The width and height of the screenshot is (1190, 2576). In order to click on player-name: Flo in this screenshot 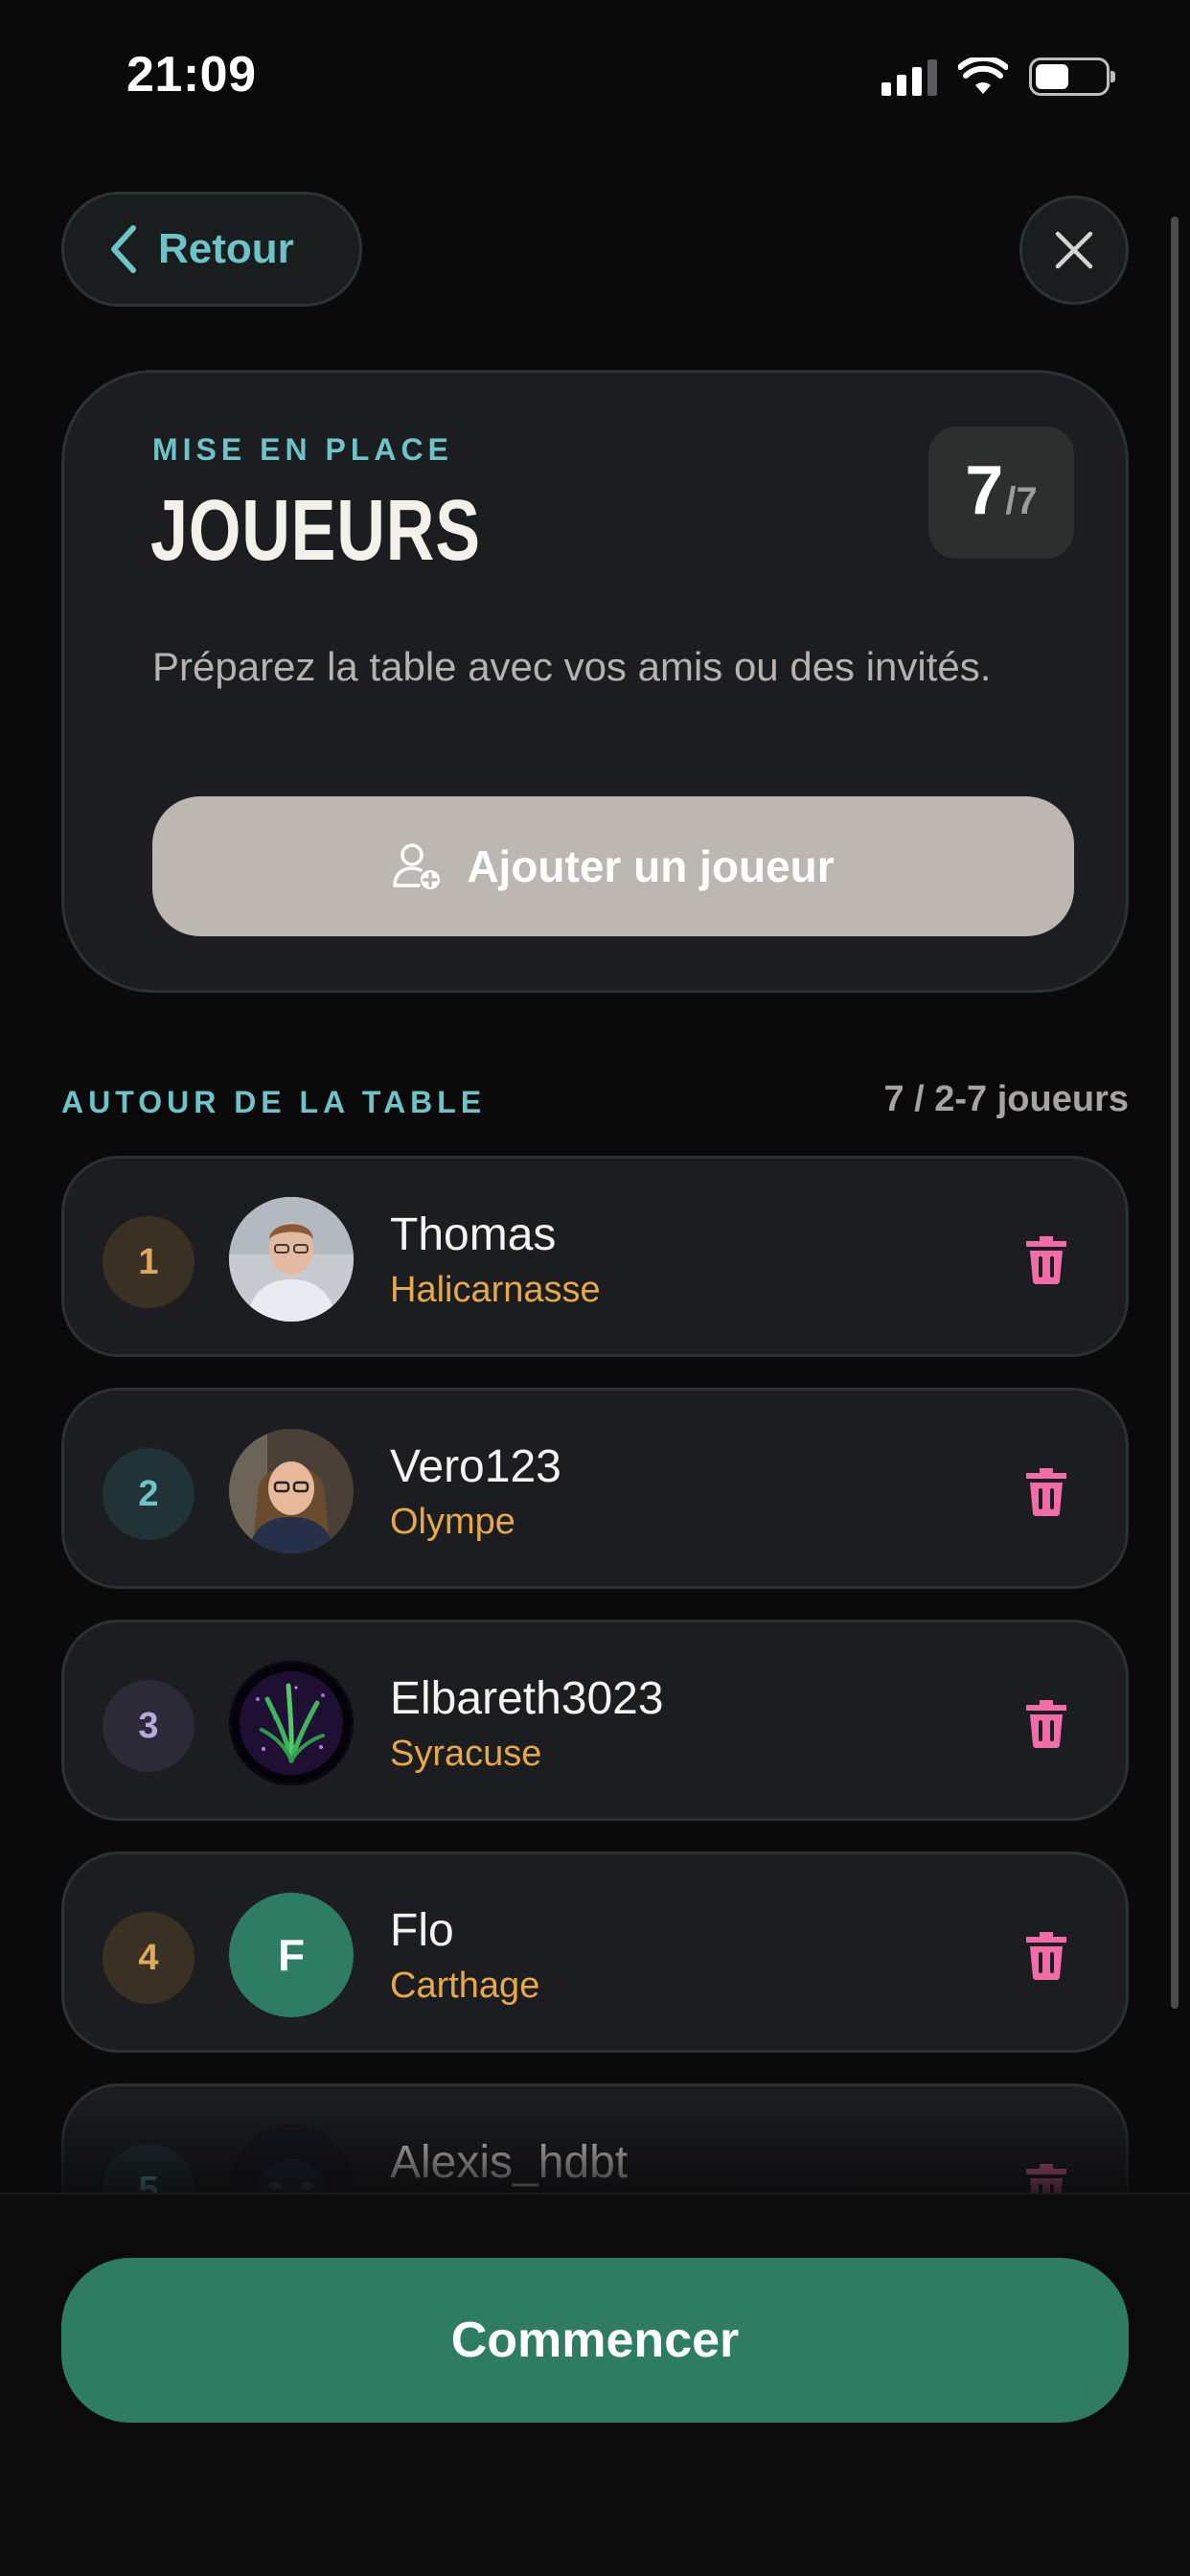, I will do `click(422, 1930)`.